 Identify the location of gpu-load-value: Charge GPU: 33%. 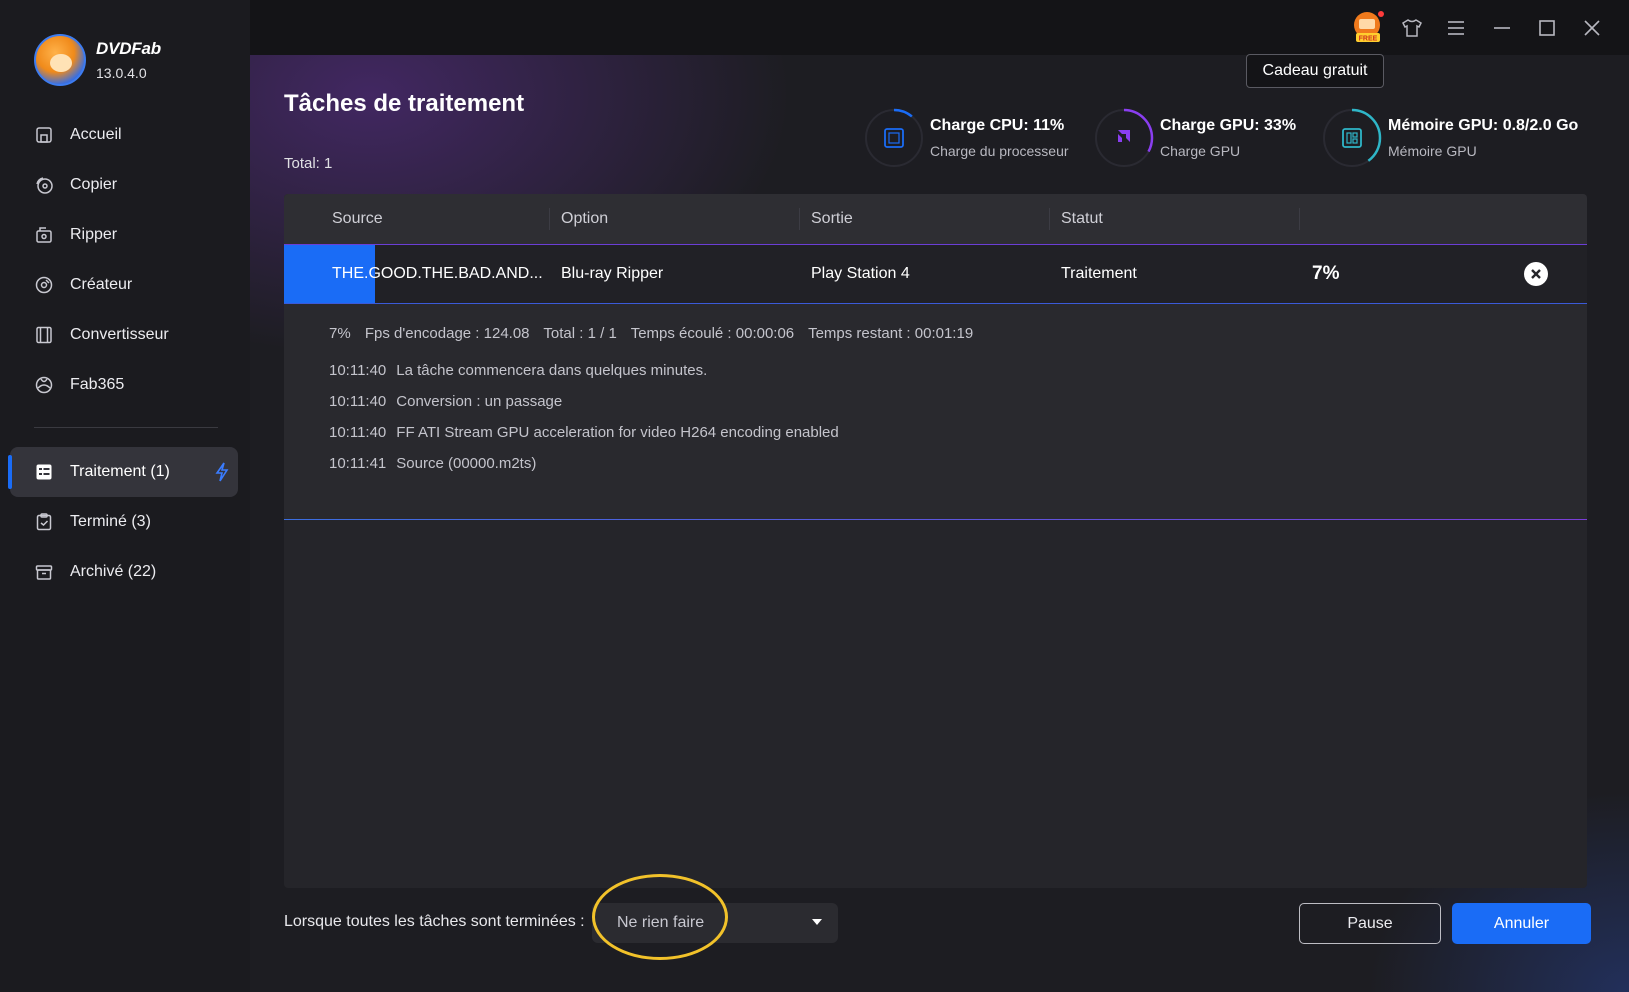
(1228, 125).